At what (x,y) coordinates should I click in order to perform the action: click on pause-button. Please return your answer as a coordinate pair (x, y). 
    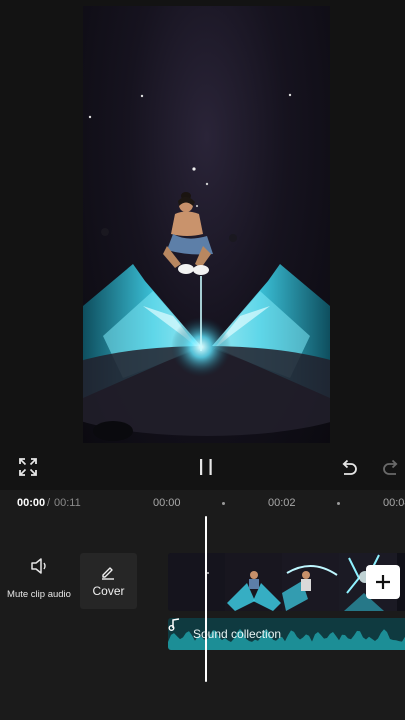
    Looking at the image, I should click on (206, 467).